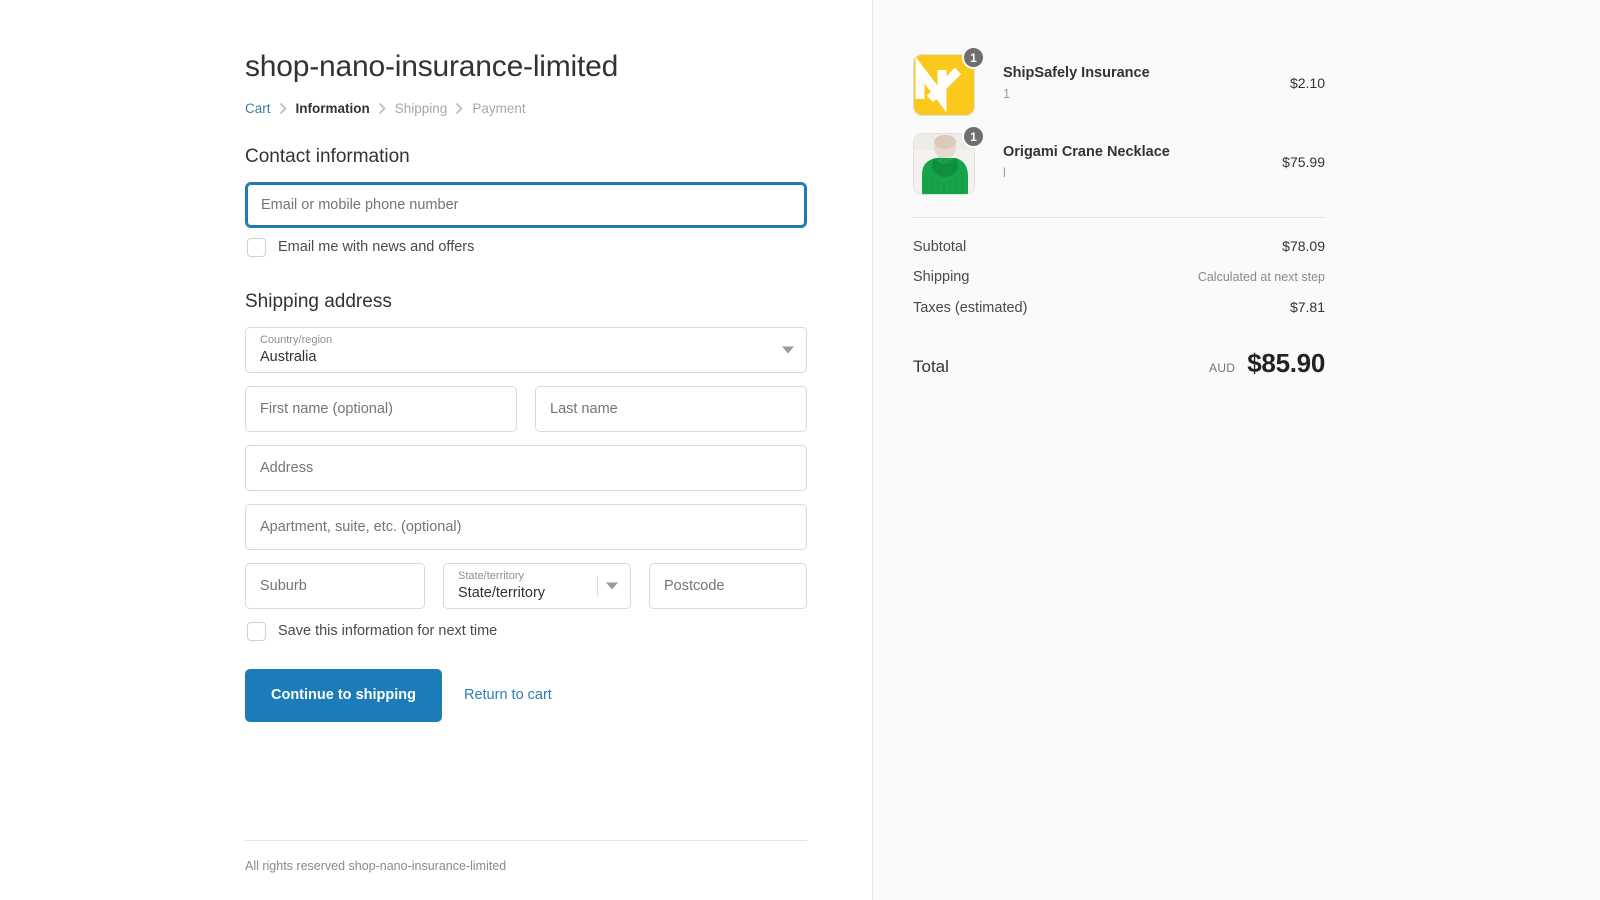  I want to click on subtotal-row: Subtotal $78.09, so click(1119, 246).